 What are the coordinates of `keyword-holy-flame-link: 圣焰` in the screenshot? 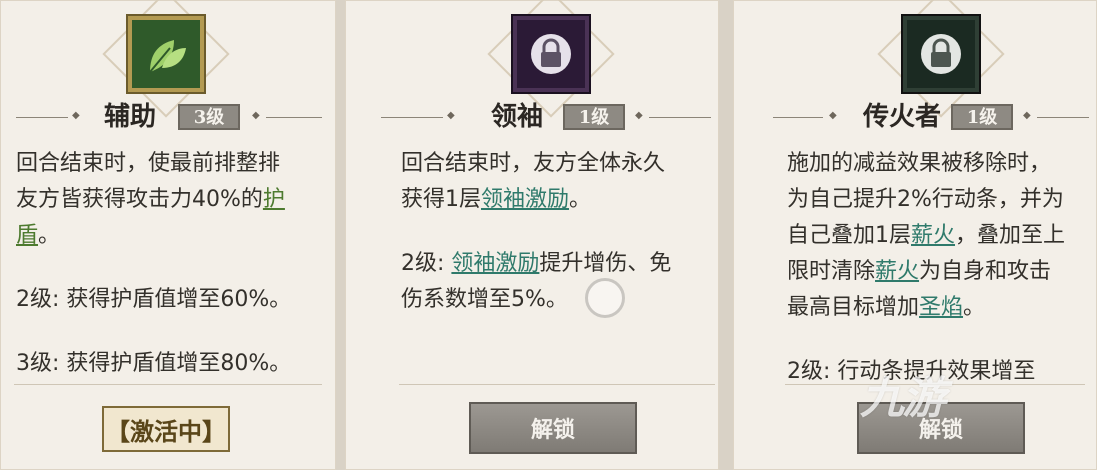 It's located at (941, 307).